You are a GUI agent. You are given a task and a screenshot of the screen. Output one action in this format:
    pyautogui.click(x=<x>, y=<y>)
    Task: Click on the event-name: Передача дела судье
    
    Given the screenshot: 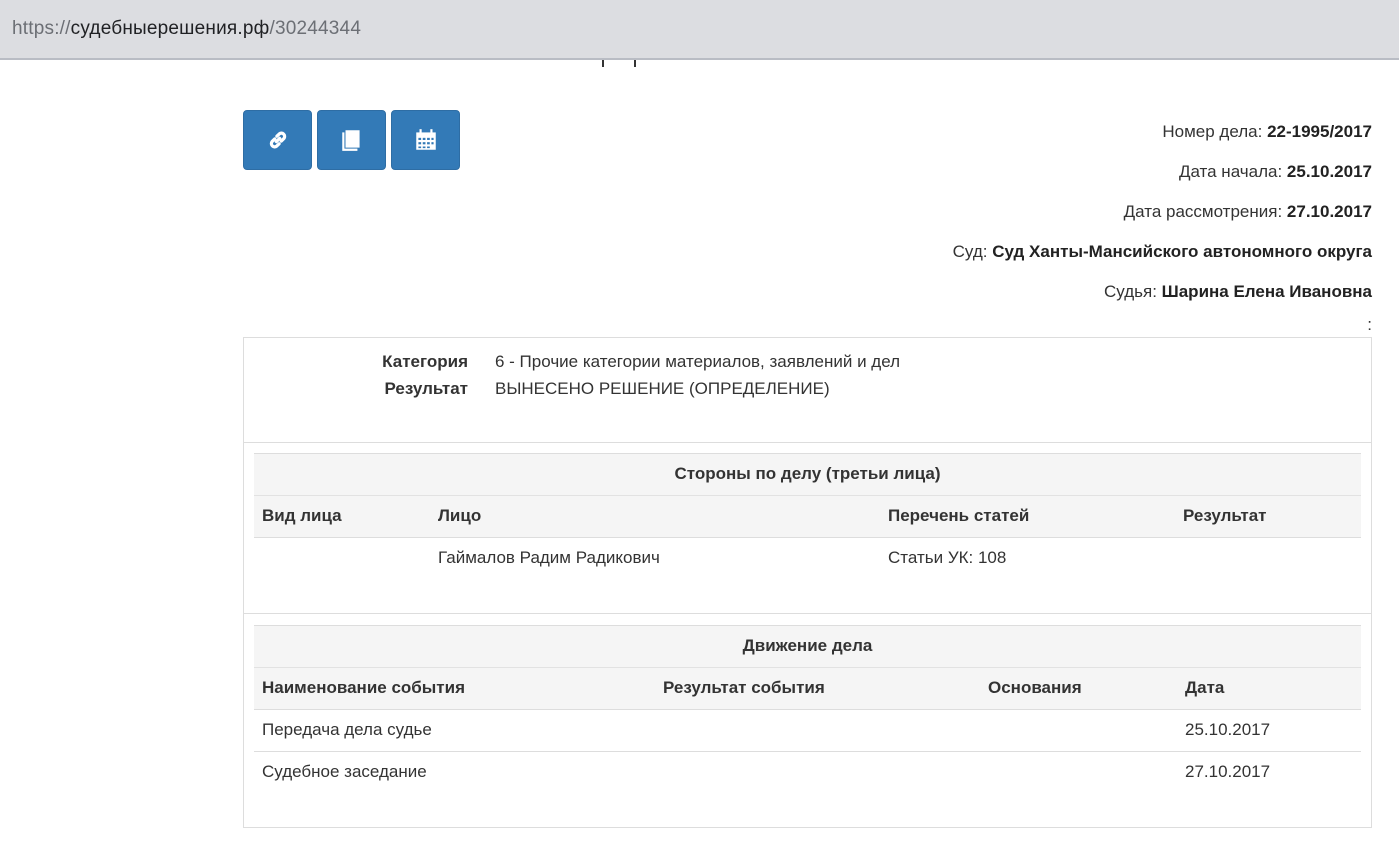 What is the action you would take?
    pyautogui.click(x=347, y=729)
    